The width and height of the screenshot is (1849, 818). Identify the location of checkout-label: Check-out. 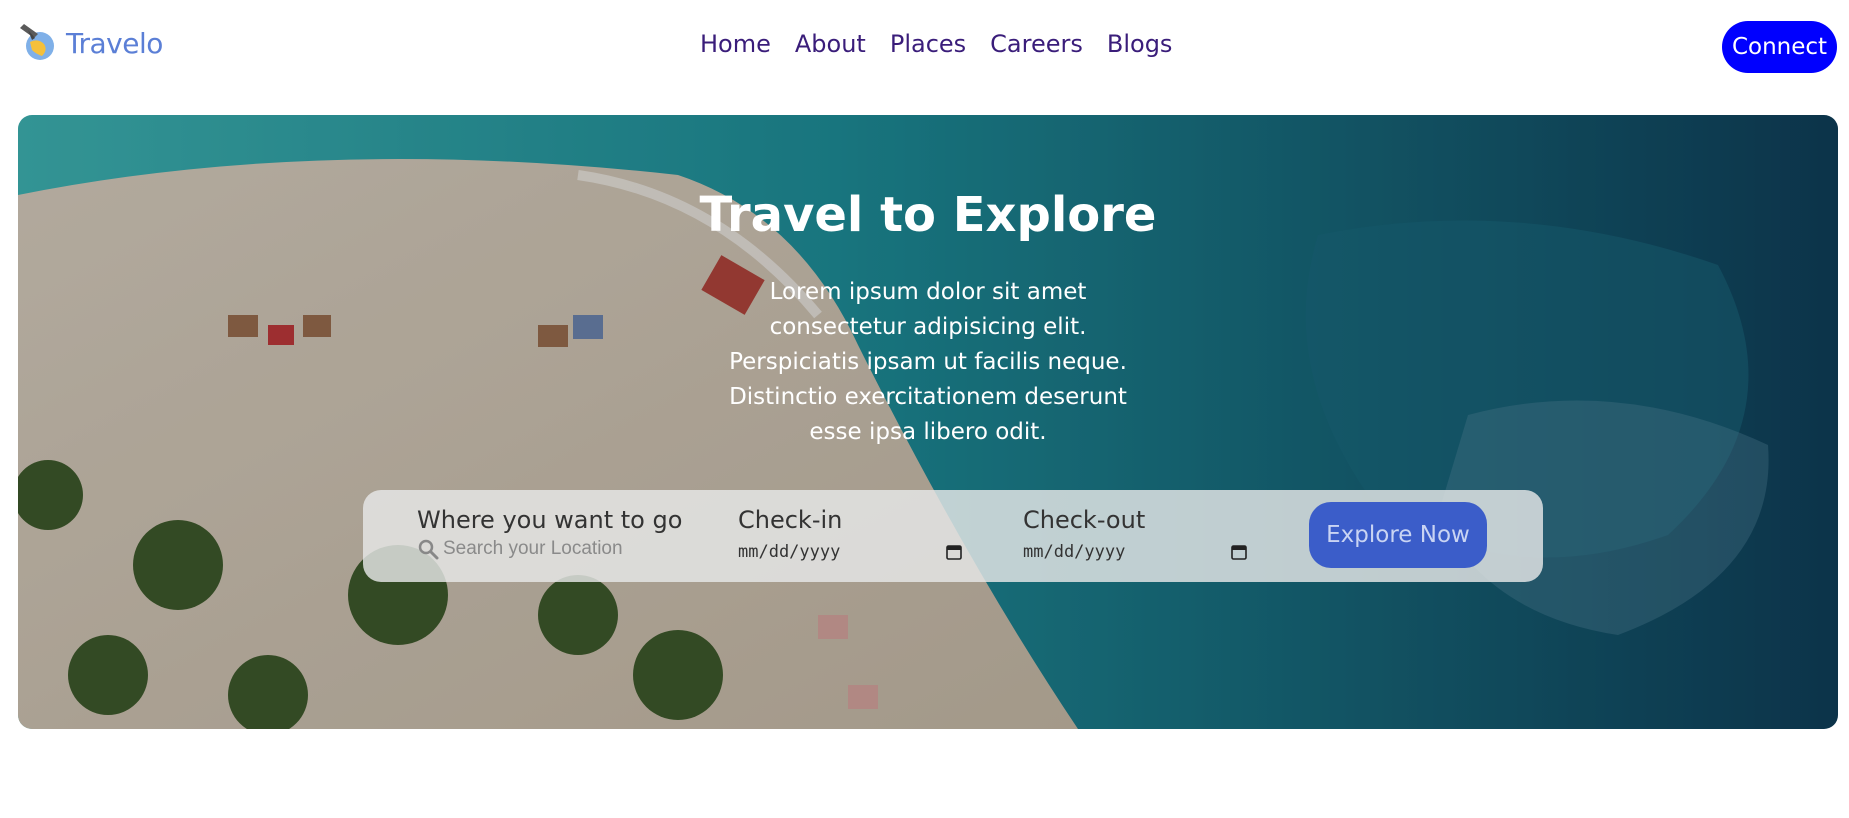
(1084, 520).